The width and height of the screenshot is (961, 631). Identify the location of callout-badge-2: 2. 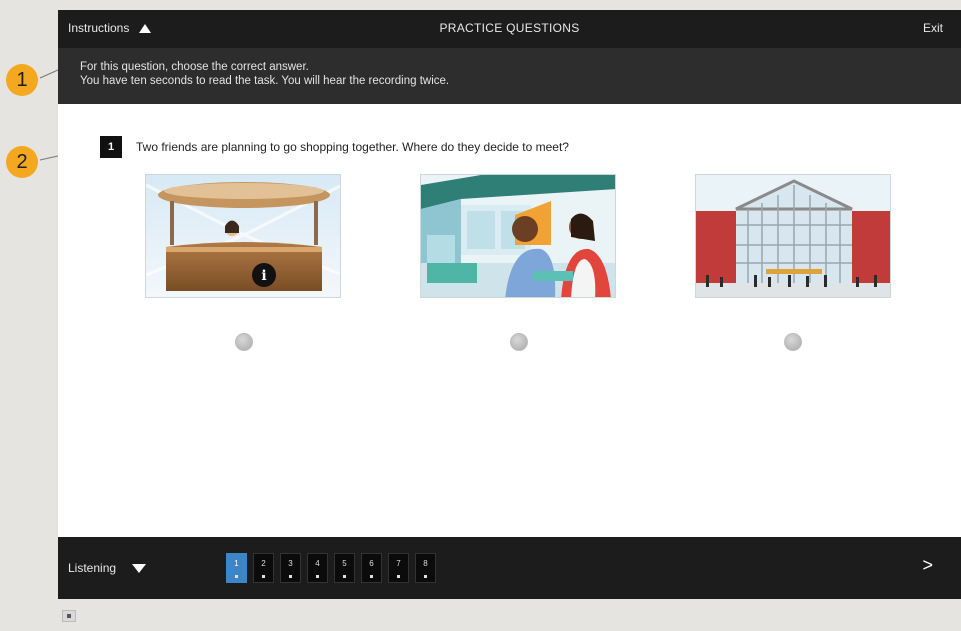
(22, 162).